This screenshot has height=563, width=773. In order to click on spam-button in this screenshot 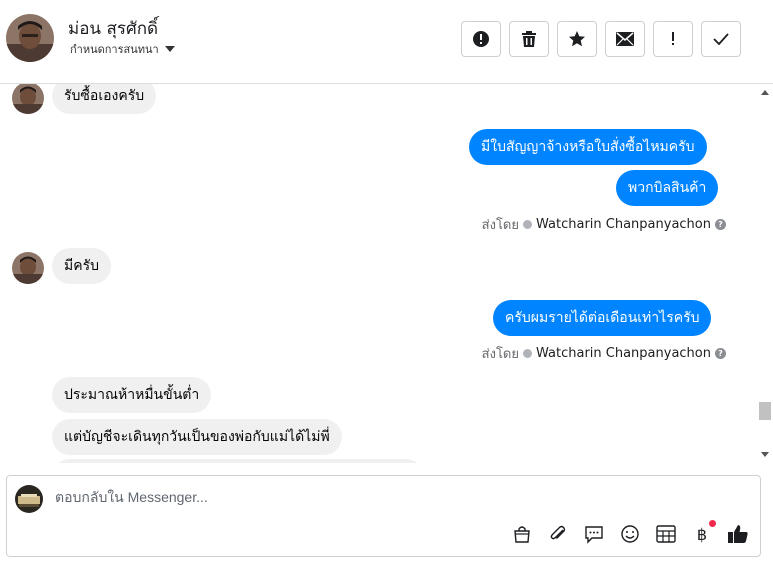, I will do `click(673, 39)`.